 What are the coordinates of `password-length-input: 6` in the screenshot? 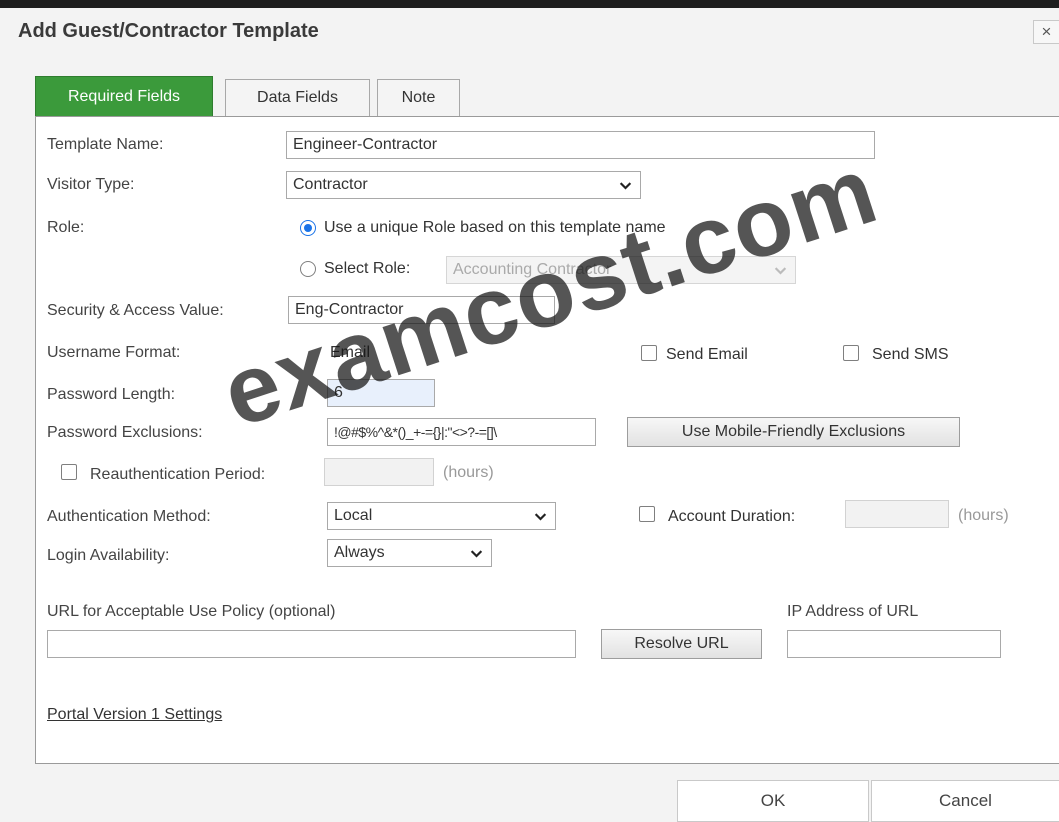 It's located at (381, 393).